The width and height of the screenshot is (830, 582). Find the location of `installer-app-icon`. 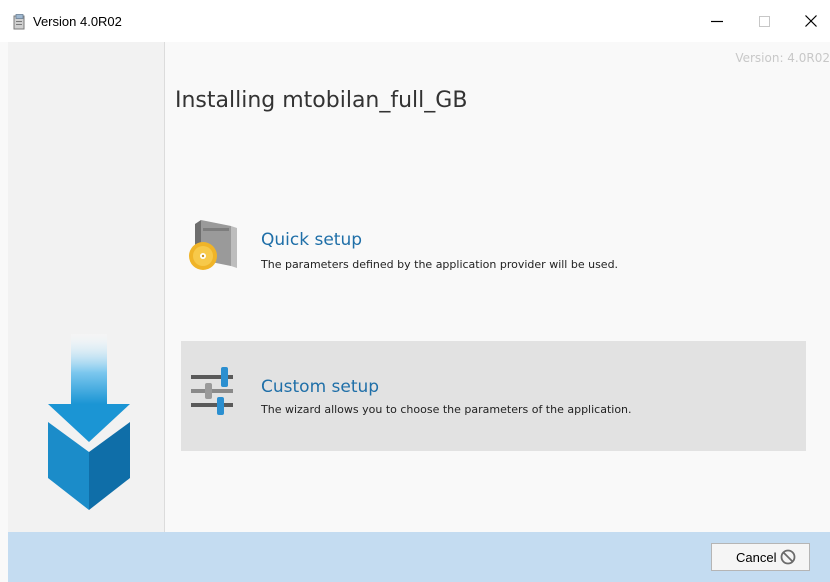

installer-app-icon is located at coordinates (19, 22).